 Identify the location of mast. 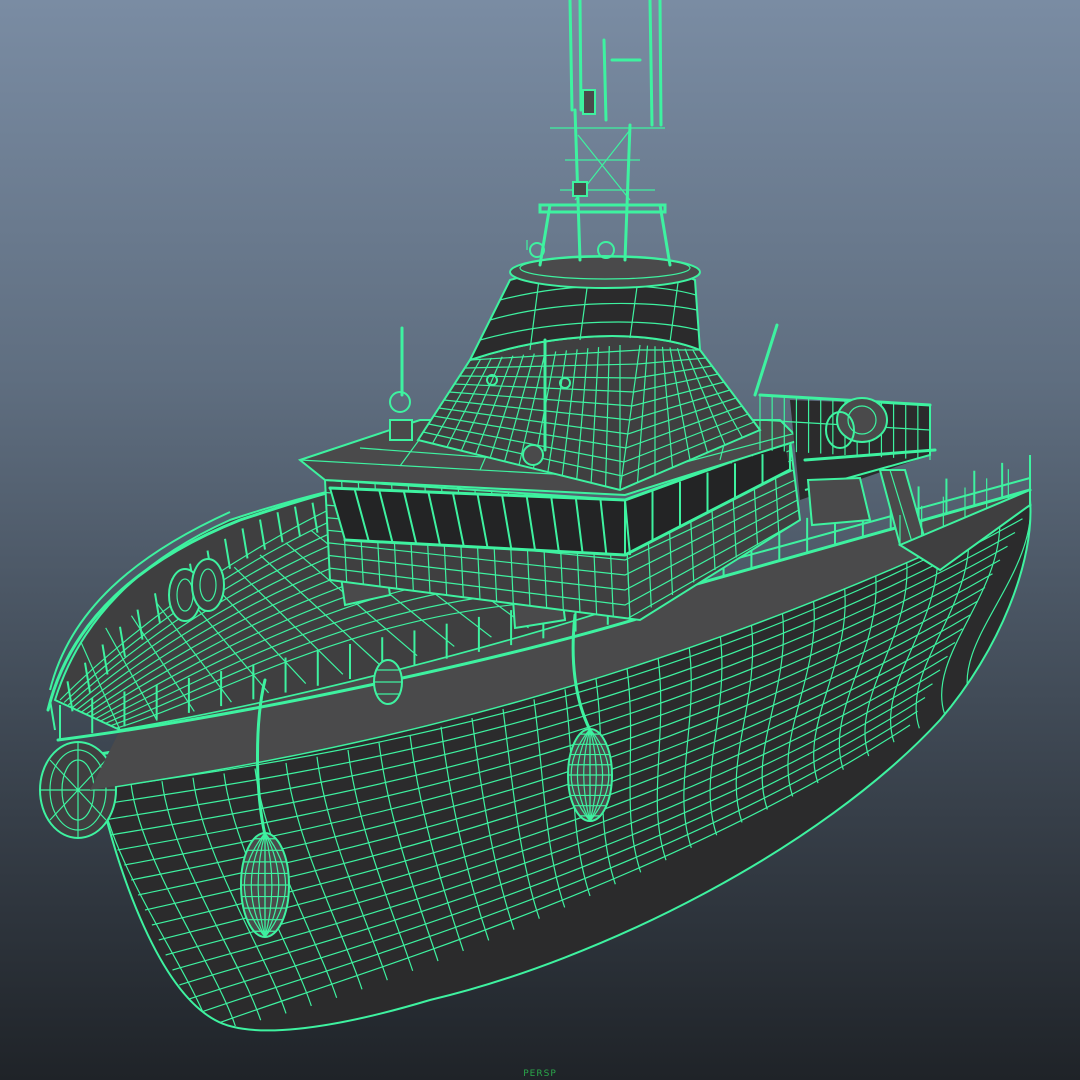
(599, 133).